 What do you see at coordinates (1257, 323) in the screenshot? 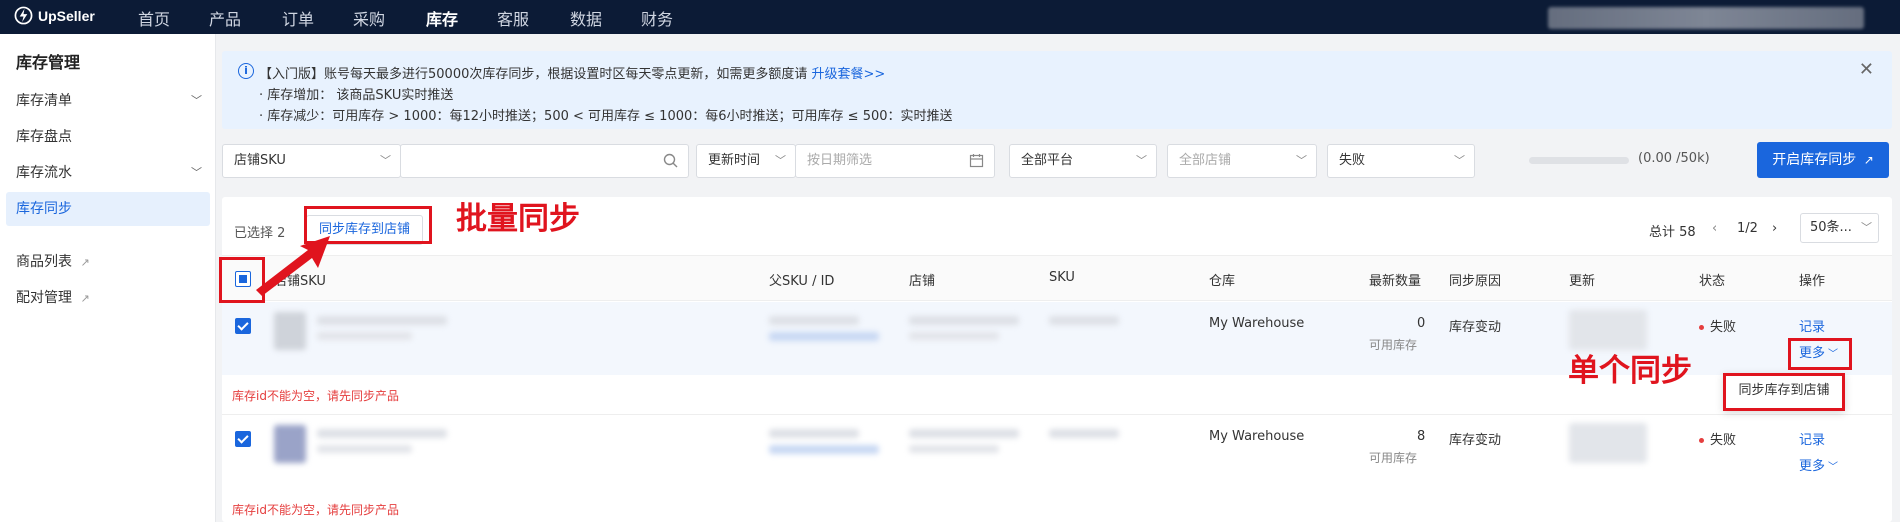
I see `warehouse-name: My Warehouse` at bounding box center [1257, 323].